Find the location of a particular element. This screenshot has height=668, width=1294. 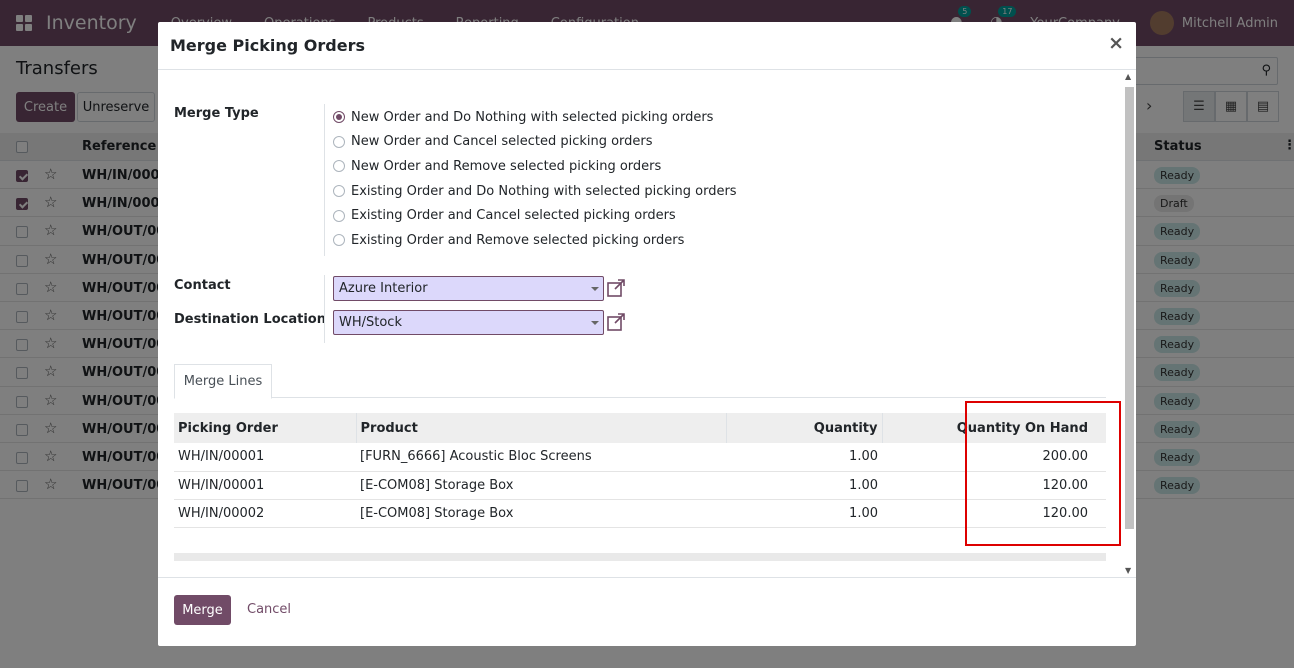

horizontal-scrollbar is located at coordinates (640, 557).